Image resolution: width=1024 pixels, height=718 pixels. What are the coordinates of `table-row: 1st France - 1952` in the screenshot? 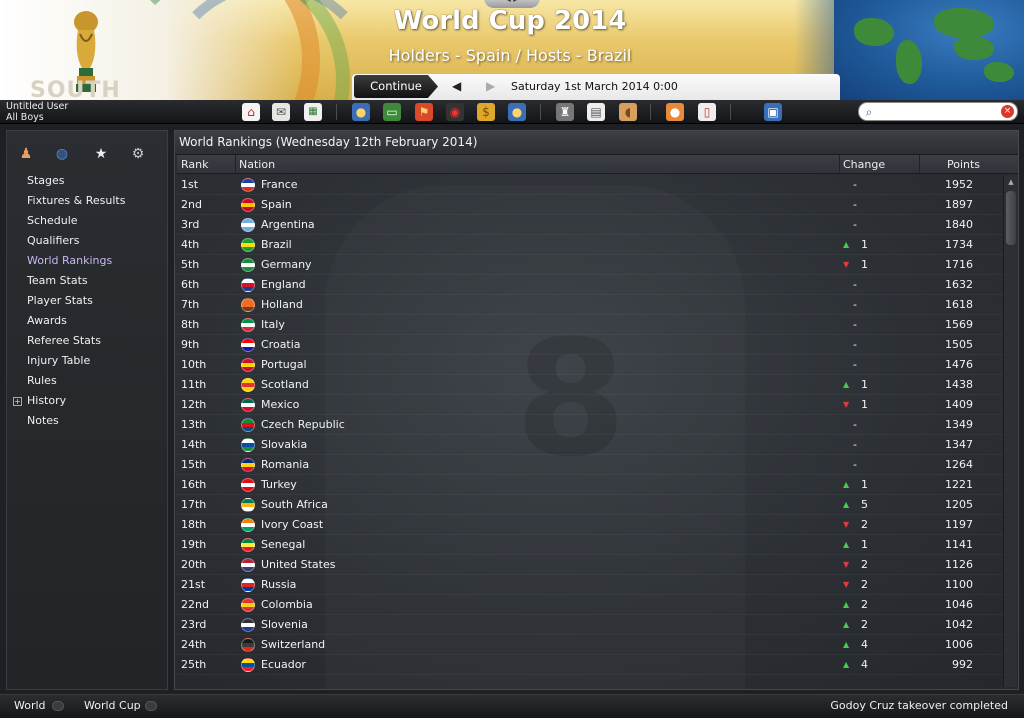 It's located at (590, 185).